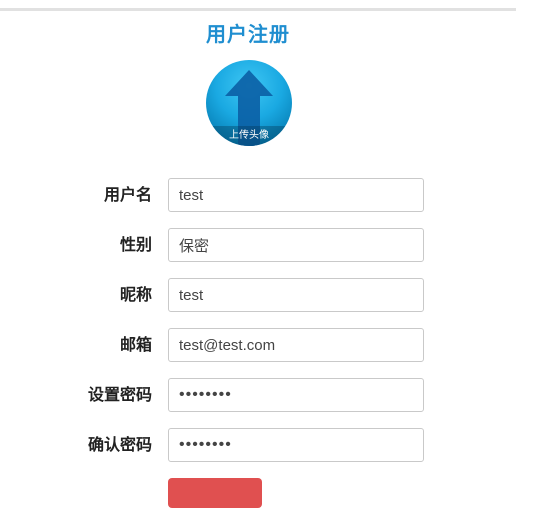  I want to click on gender-input, so click(296, 245).